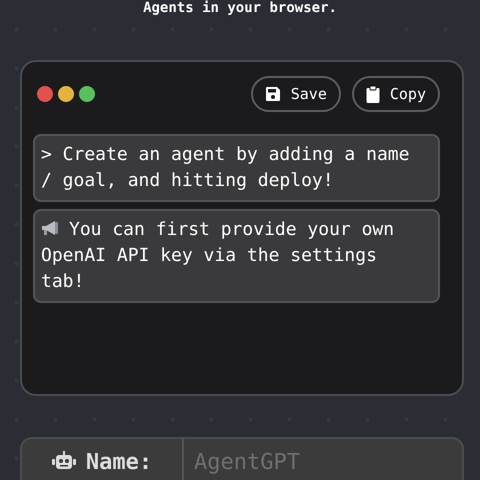 This screenshot has width=480, height=480. I want to click on save-button: Save, so click(295, 94).